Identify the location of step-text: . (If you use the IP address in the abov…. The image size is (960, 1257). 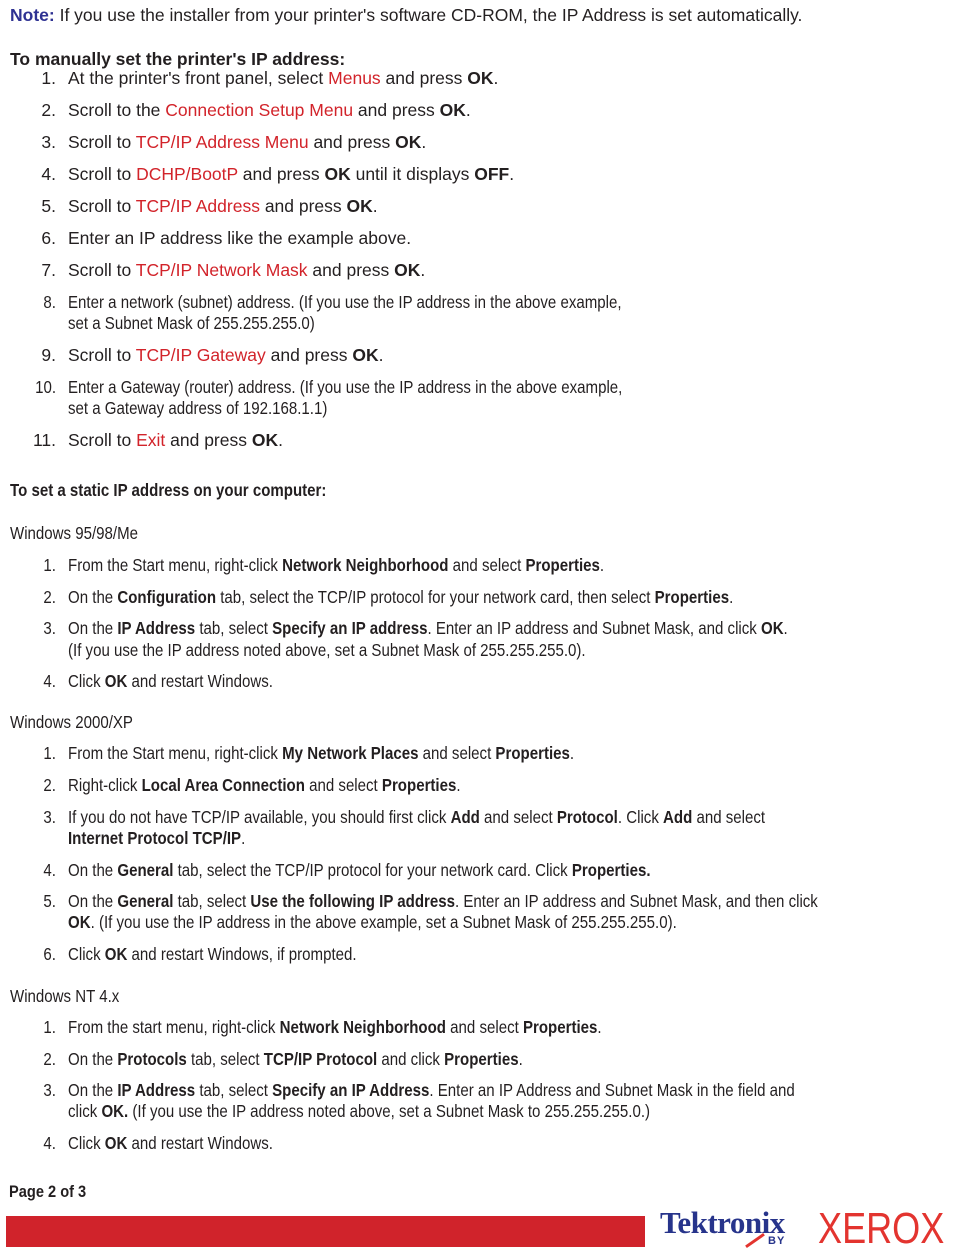
(383, 922).